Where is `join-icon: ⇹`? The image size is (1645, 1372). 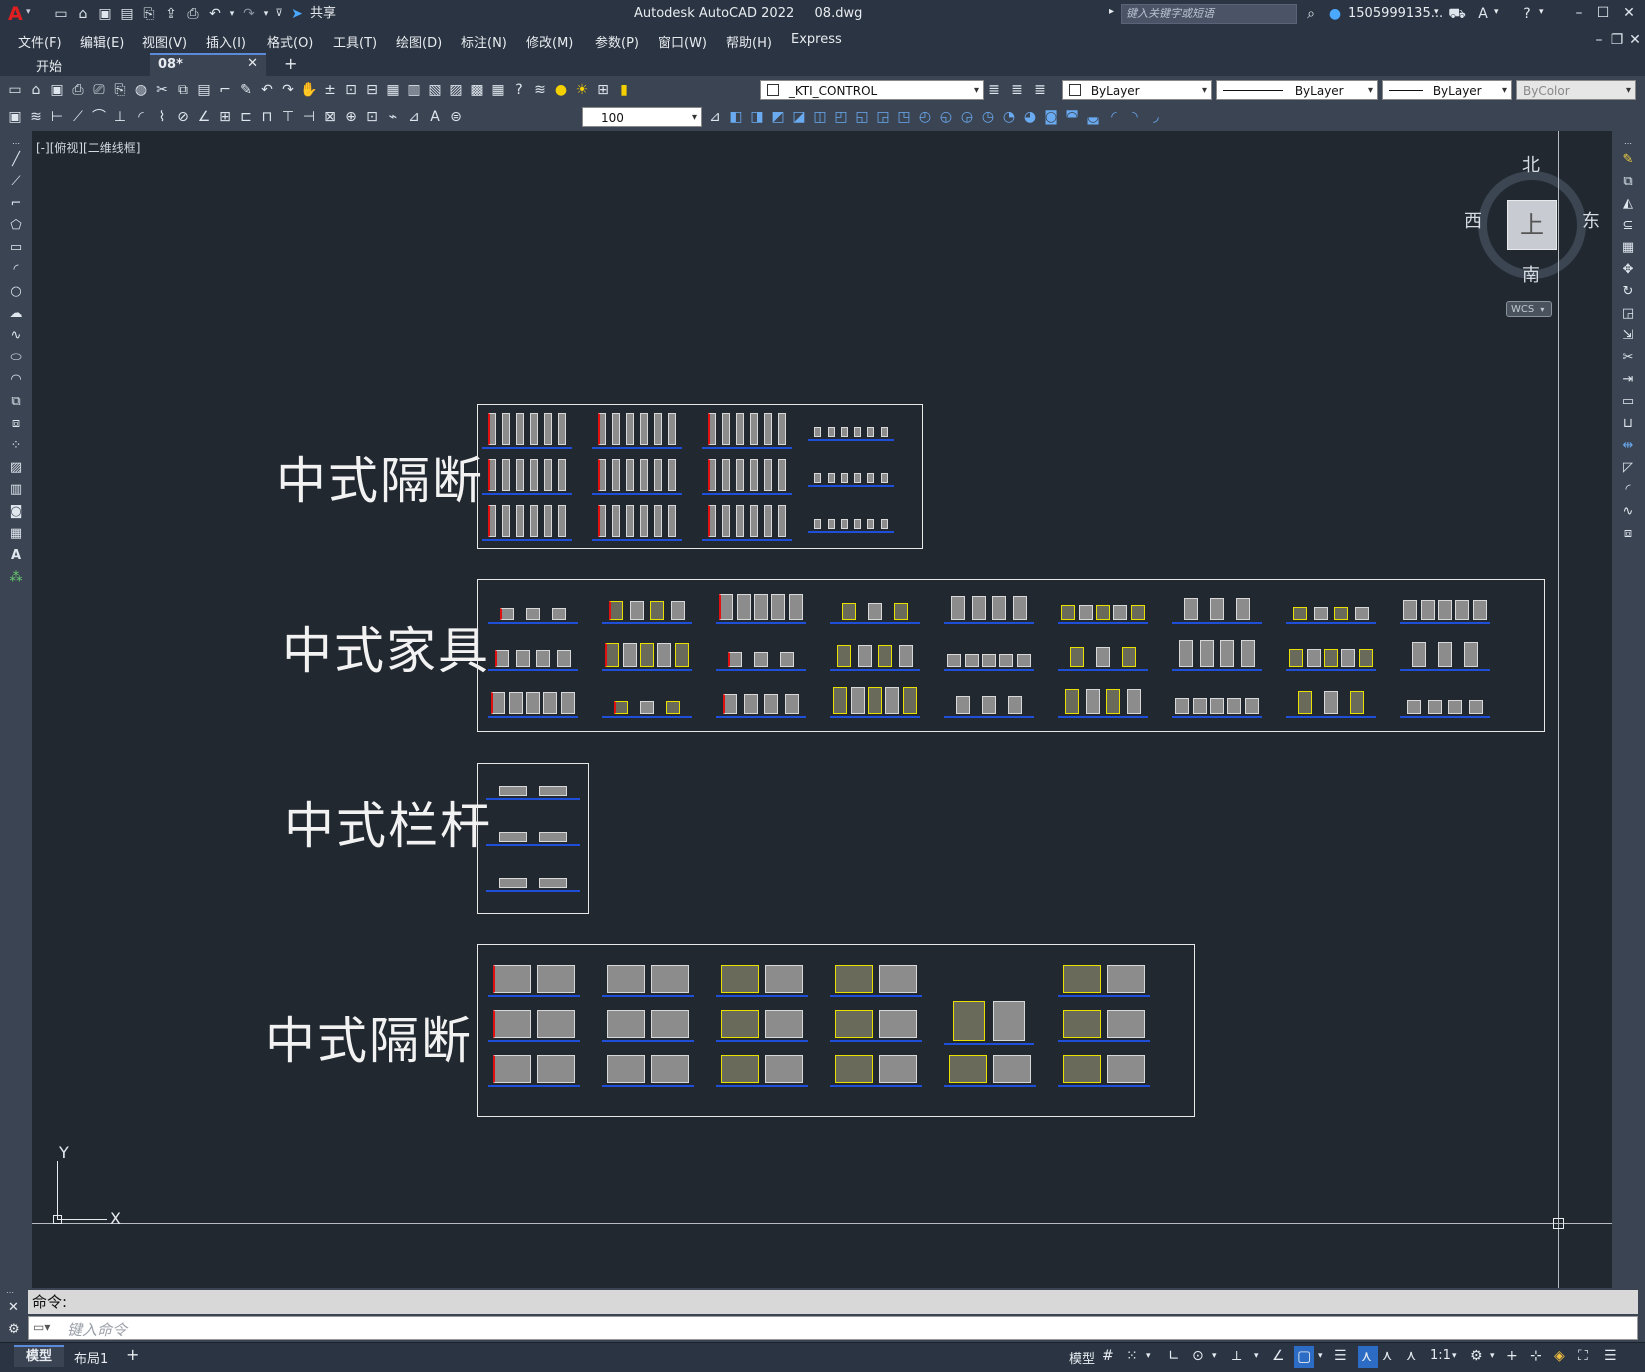 join-icon: ⇹ is located at coordinates (1628, 446).